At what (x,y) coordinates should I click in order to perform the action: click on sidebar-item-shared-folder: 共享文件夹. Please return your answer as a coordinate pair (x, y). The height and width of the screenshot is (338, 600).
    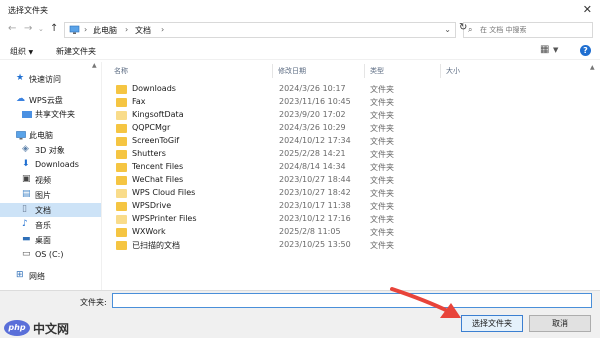
    Looking at the image, I should click on (50, 114).